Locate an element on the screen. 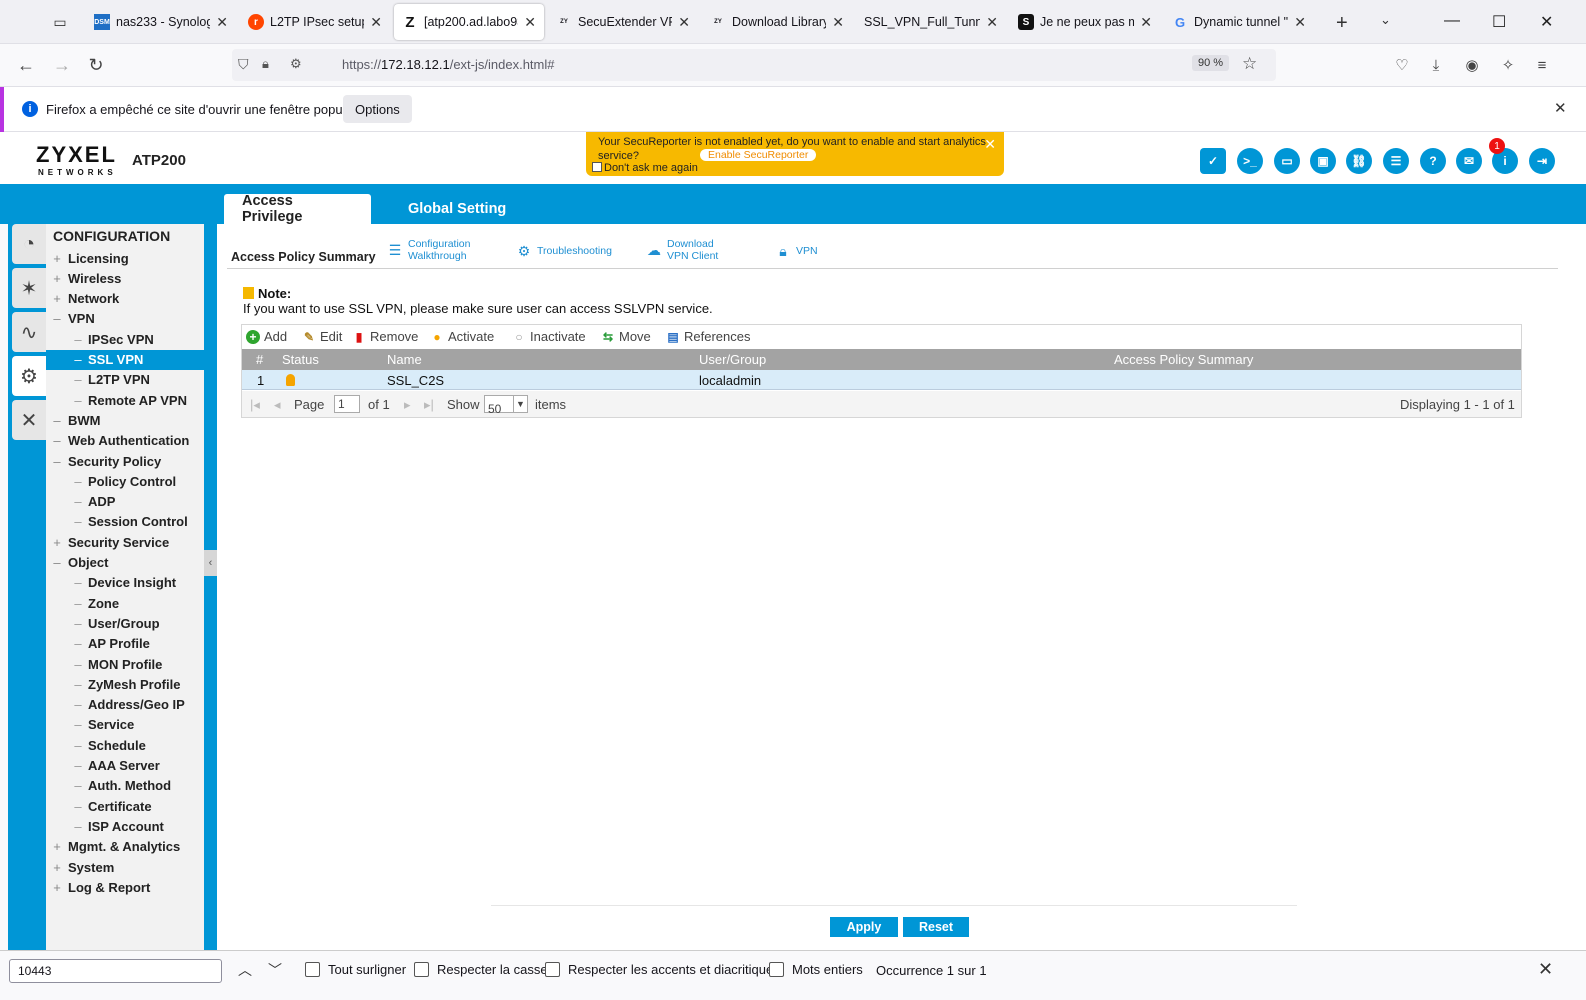  tab-list-icon: ▭ is located at coordinates (60, 22).